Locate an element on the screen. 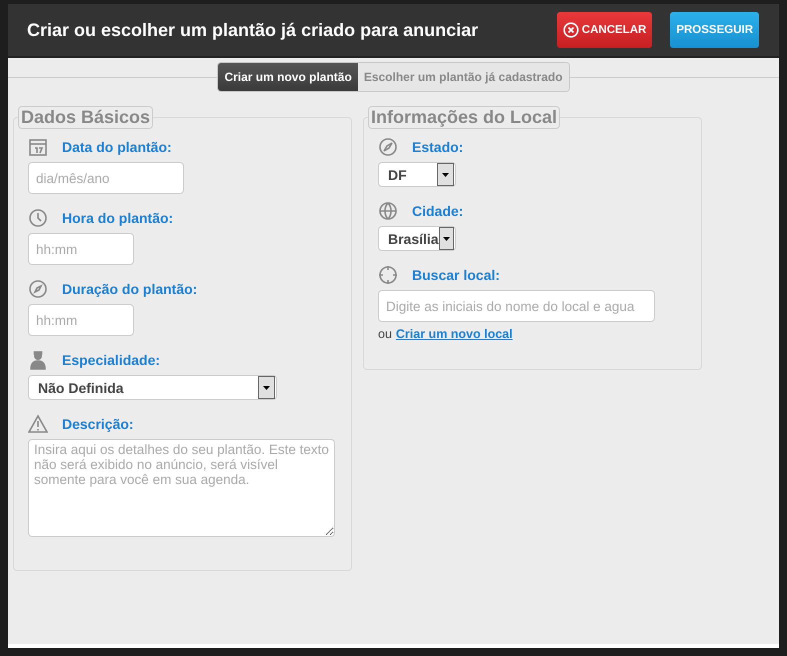 This screenshot has height=656, width=787. cancel-button: CANCELAR is located at coordinates (604, 30).